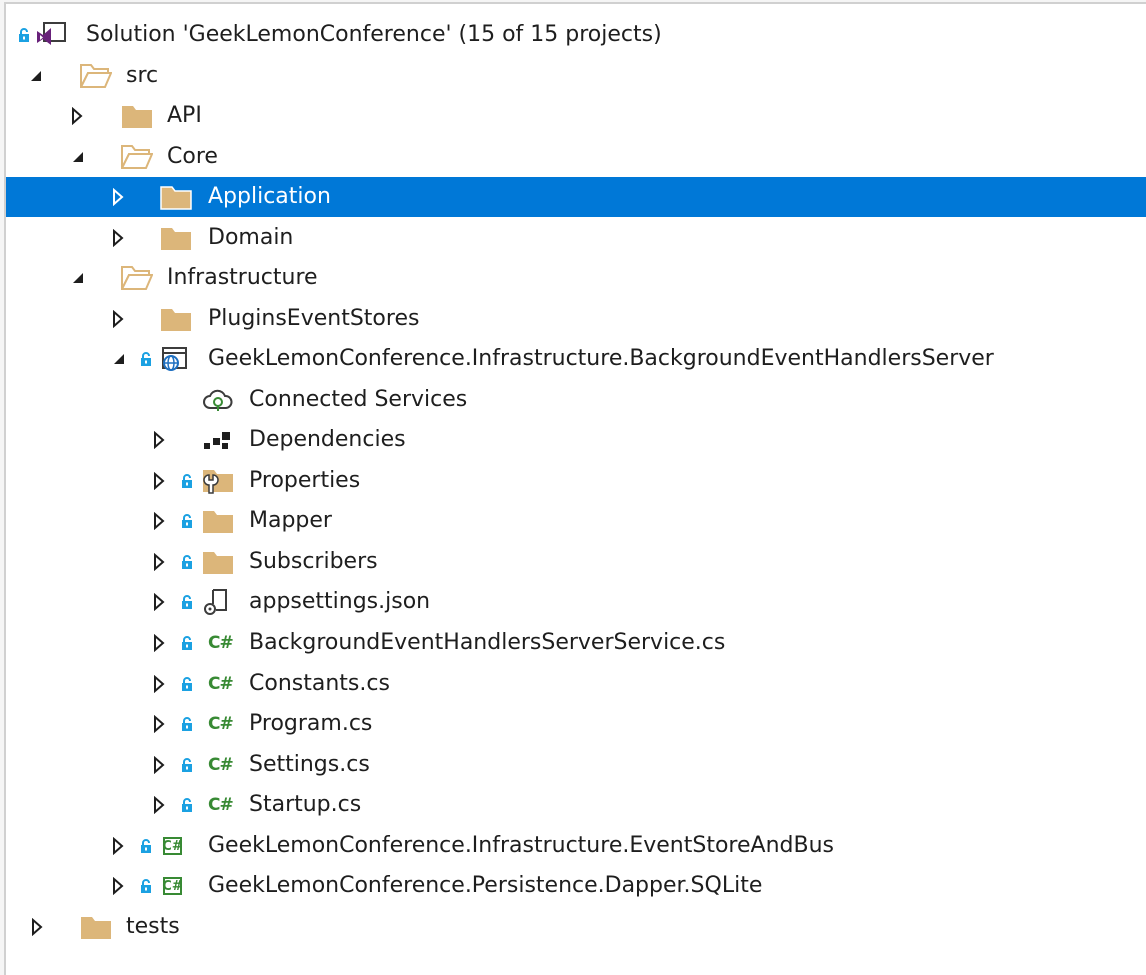 The image size is (1146, 975). Describe the element at coordinates (251, 237) in the screenshot. I see `domain-label: Domain` at that location.